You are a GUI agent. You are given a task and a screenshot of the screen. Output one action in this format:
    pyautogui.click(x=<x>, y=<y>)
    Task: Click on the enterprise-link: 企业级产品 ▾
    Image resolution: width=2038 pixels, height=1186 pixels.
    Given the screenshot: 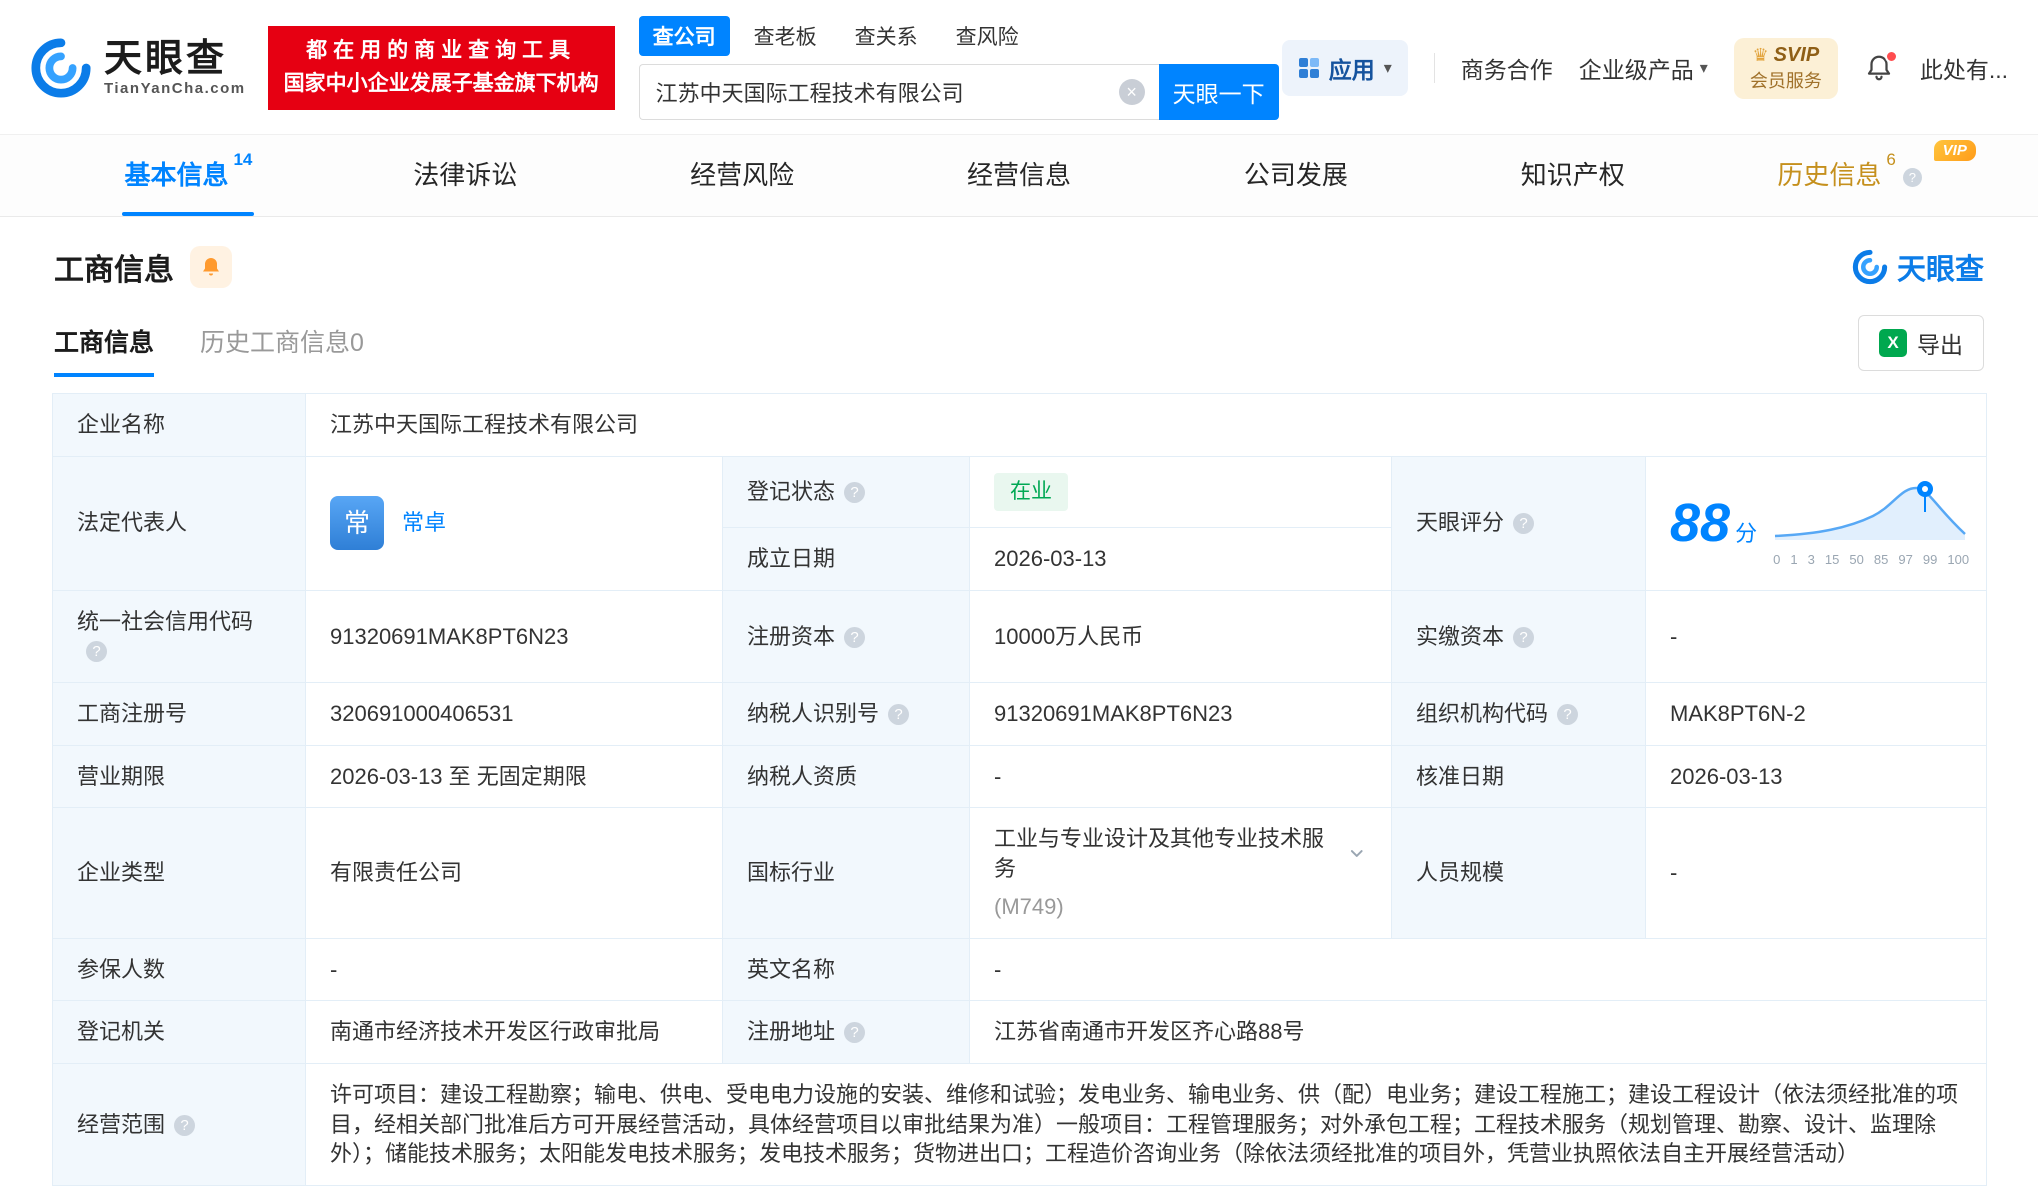 What is the action you would take?
    pyautogui.click(x=1643, y=68)
    